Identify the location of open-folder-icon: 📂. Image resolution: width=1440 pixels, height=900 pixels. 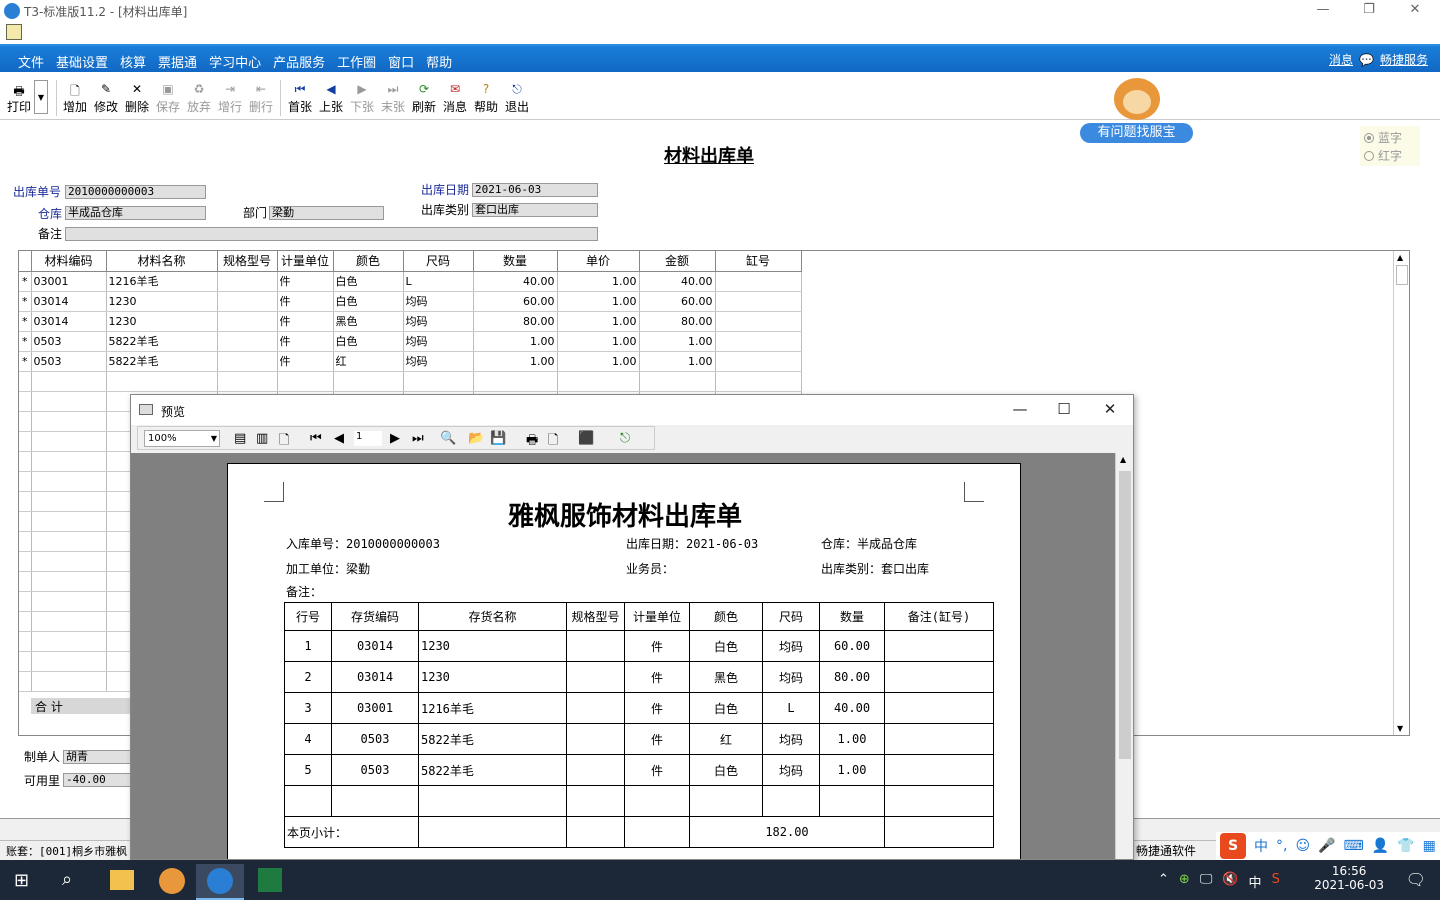
(476, 438).